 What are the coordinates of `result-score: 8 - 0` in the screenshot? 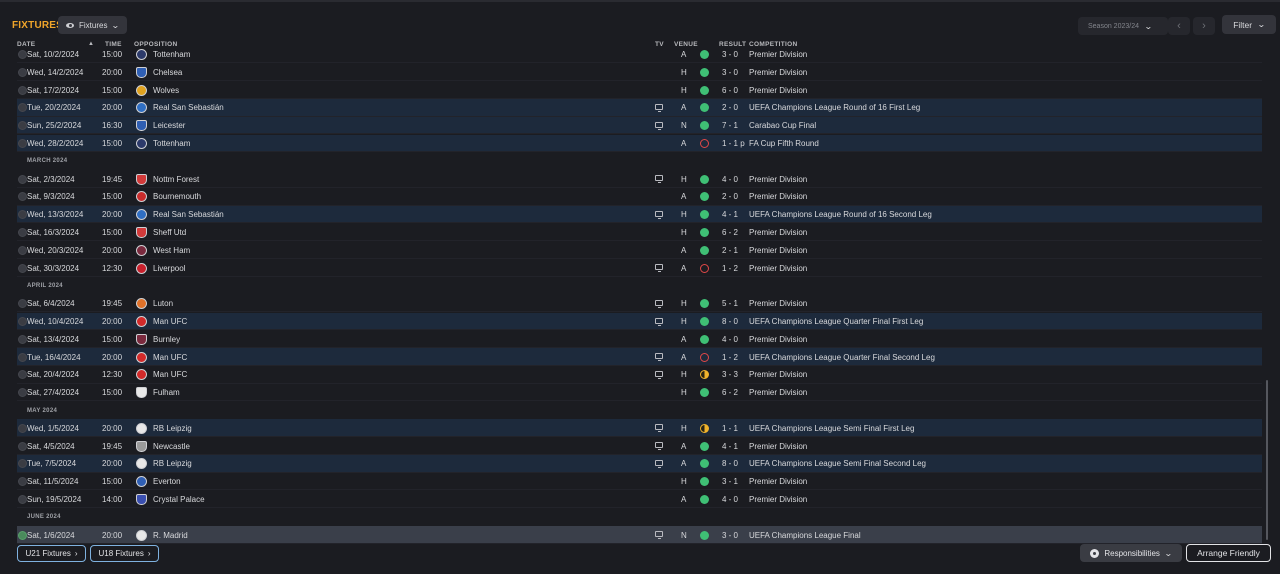 It's located at (730, 321).